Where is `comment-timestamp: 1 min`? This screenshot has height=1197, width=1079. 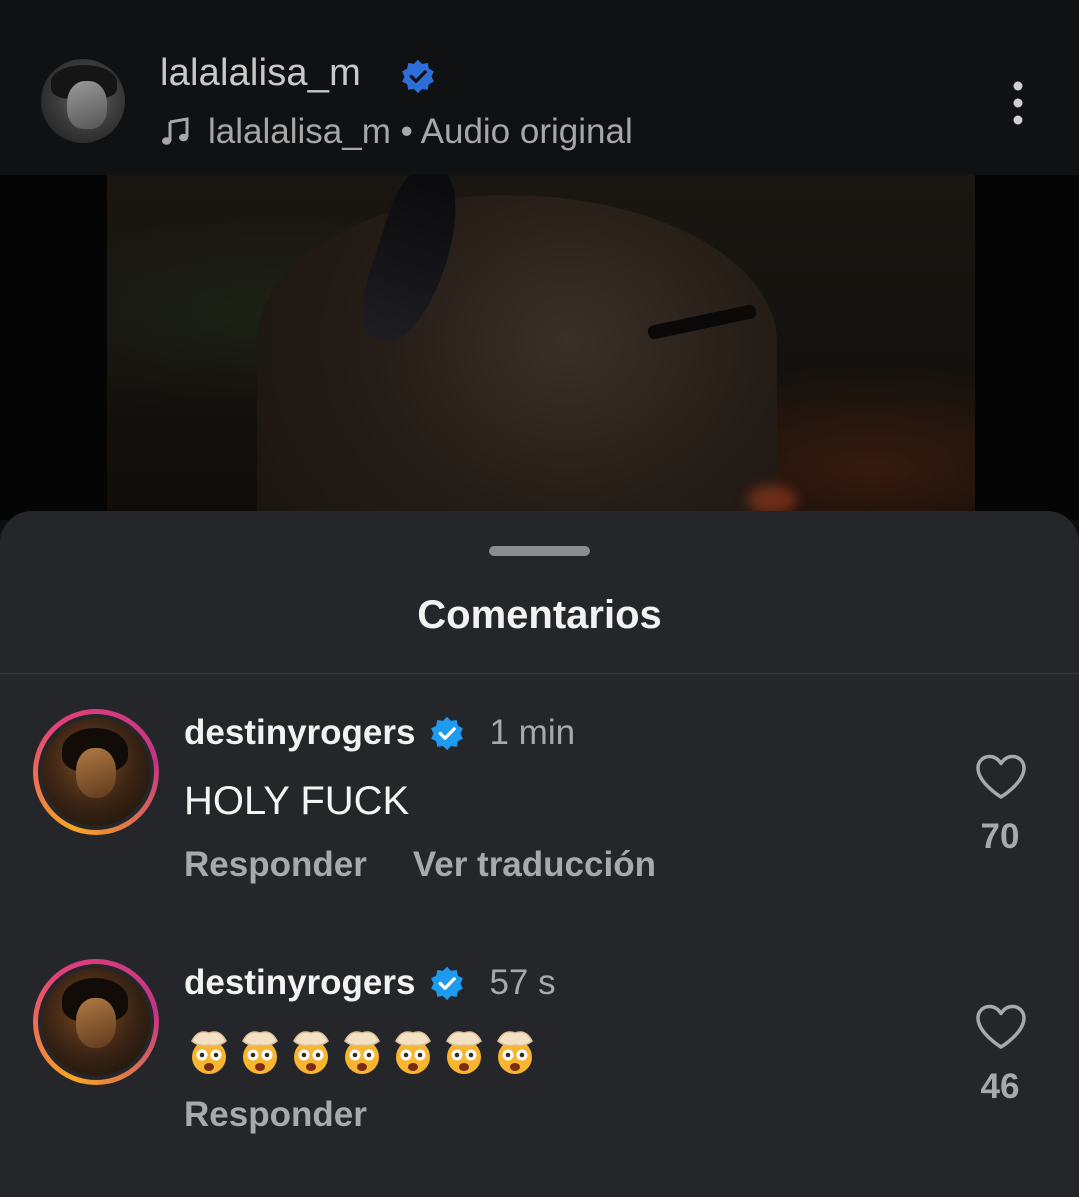 comment-timestamp: 1 min is located at coordinates (532, 732).